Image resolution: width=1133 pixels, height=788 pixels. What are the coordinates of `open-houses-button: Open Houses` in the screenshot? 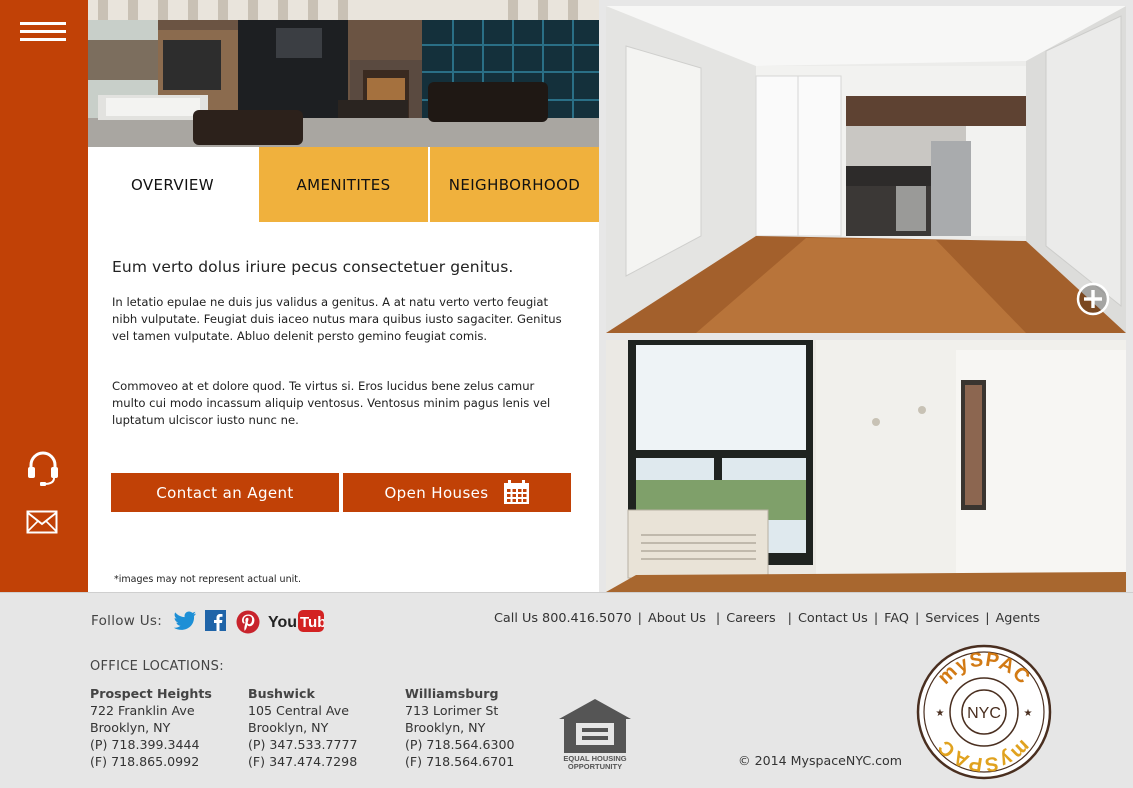 It's located at (457, 492).